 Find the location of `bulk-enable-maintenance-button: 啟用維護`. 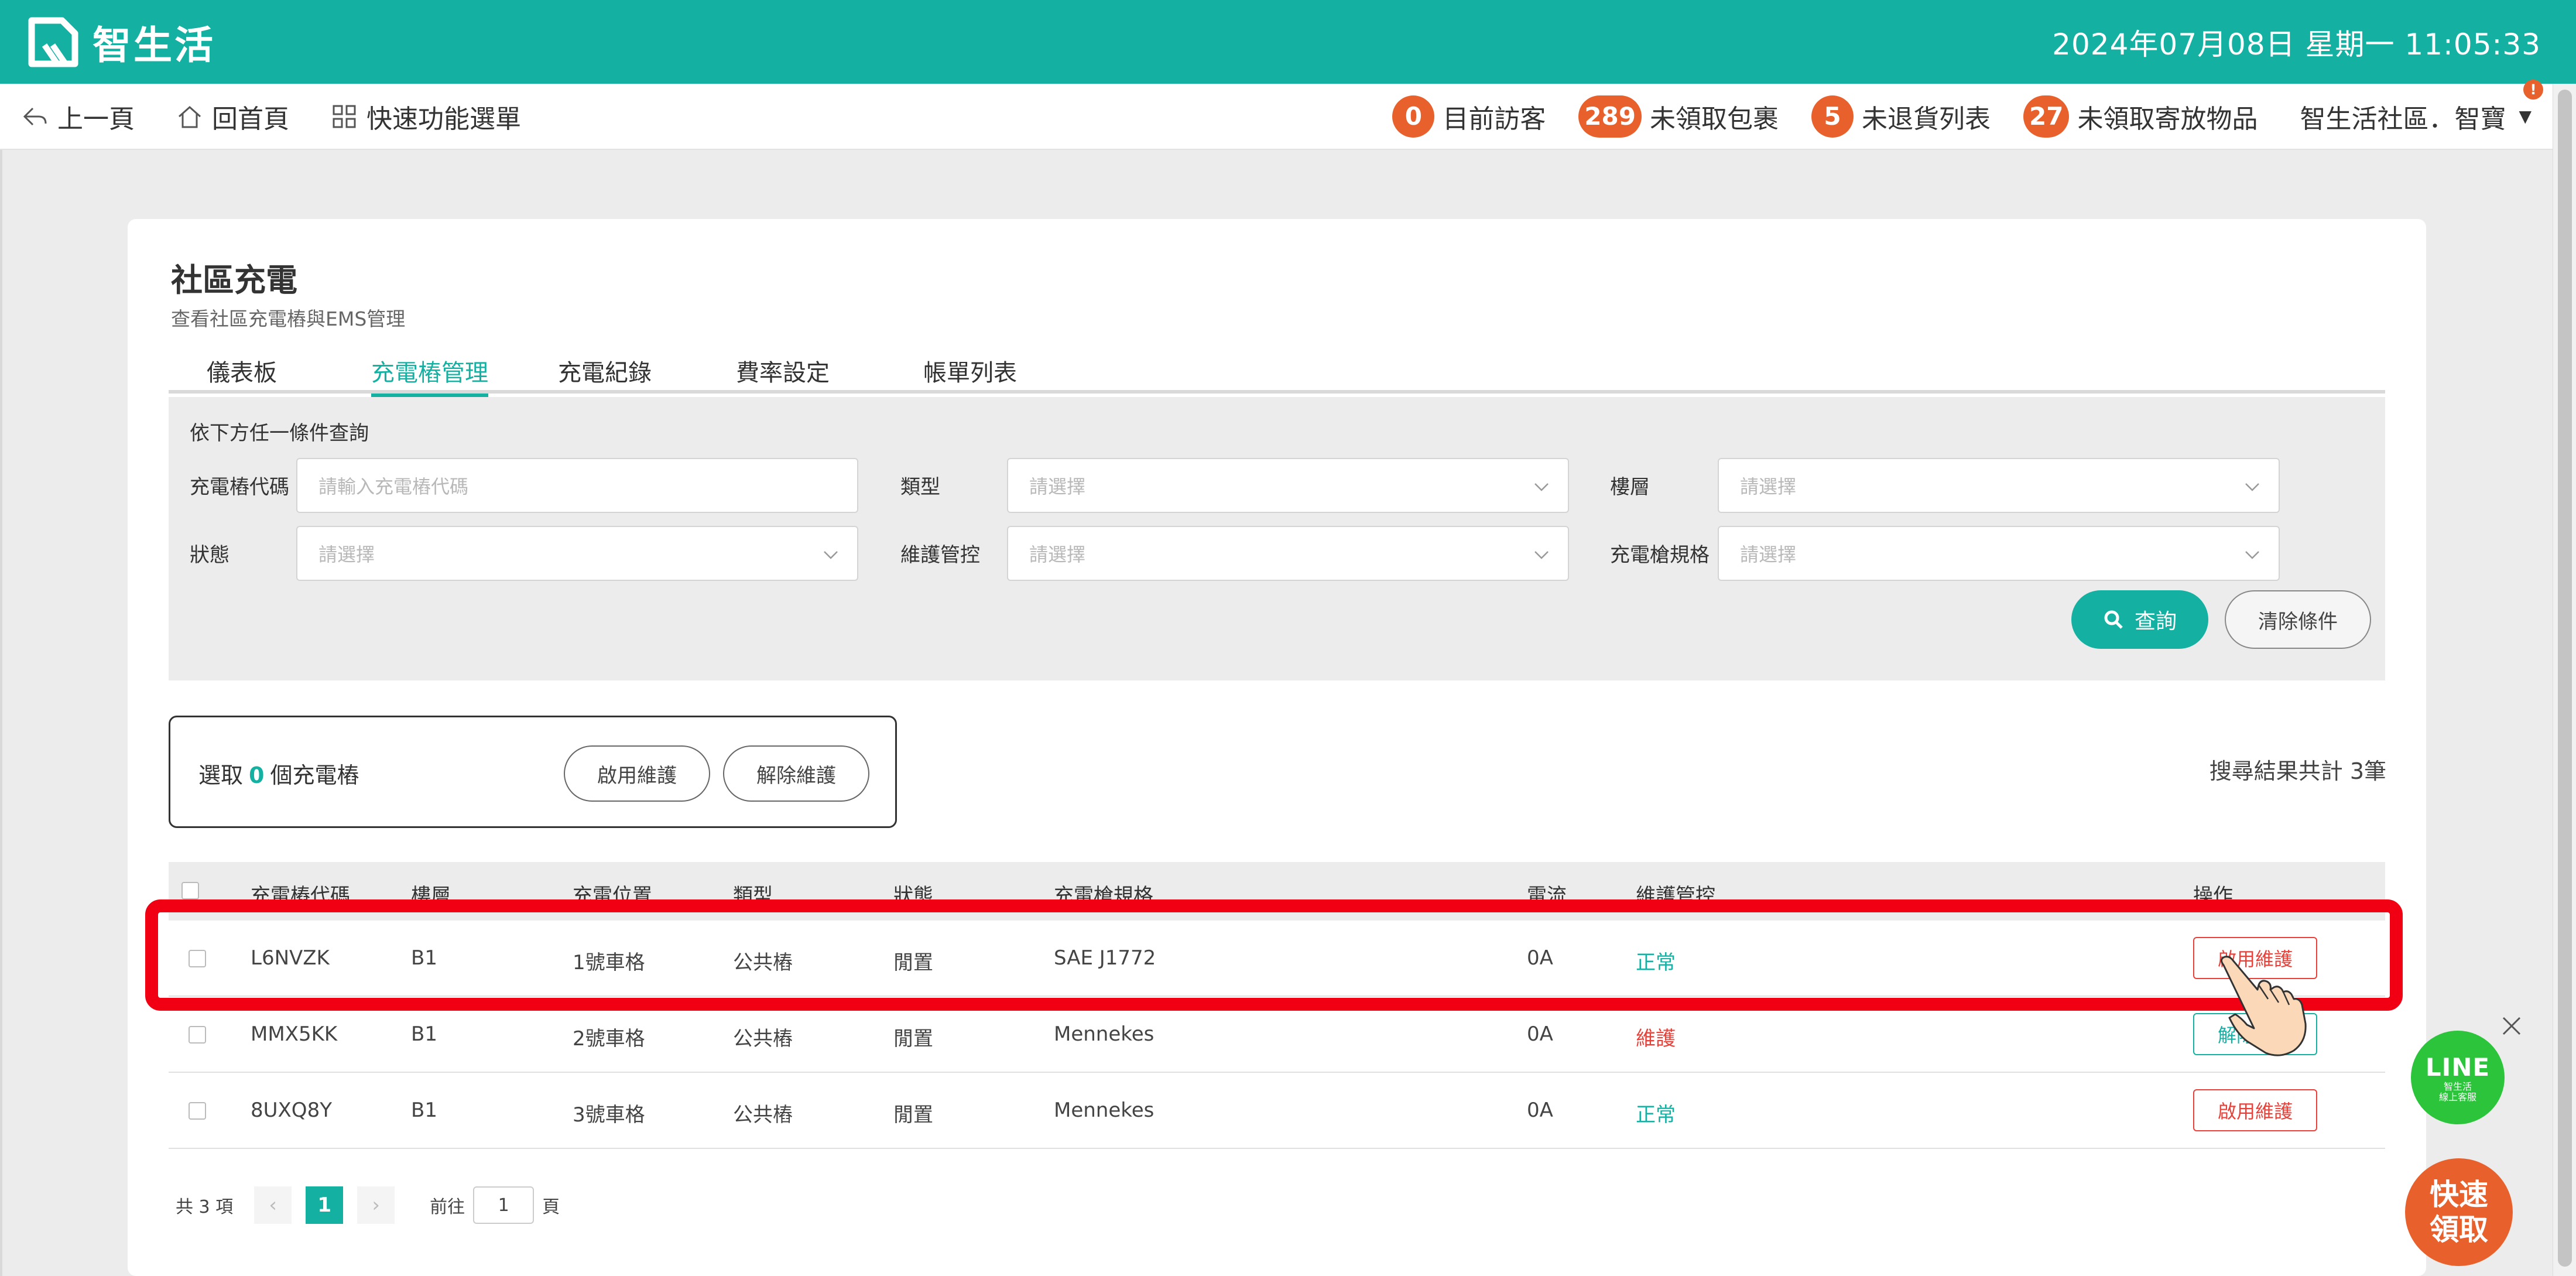

bulk-enable-maintenance-button: 啟用維護 is located at coordinates (637, 773).